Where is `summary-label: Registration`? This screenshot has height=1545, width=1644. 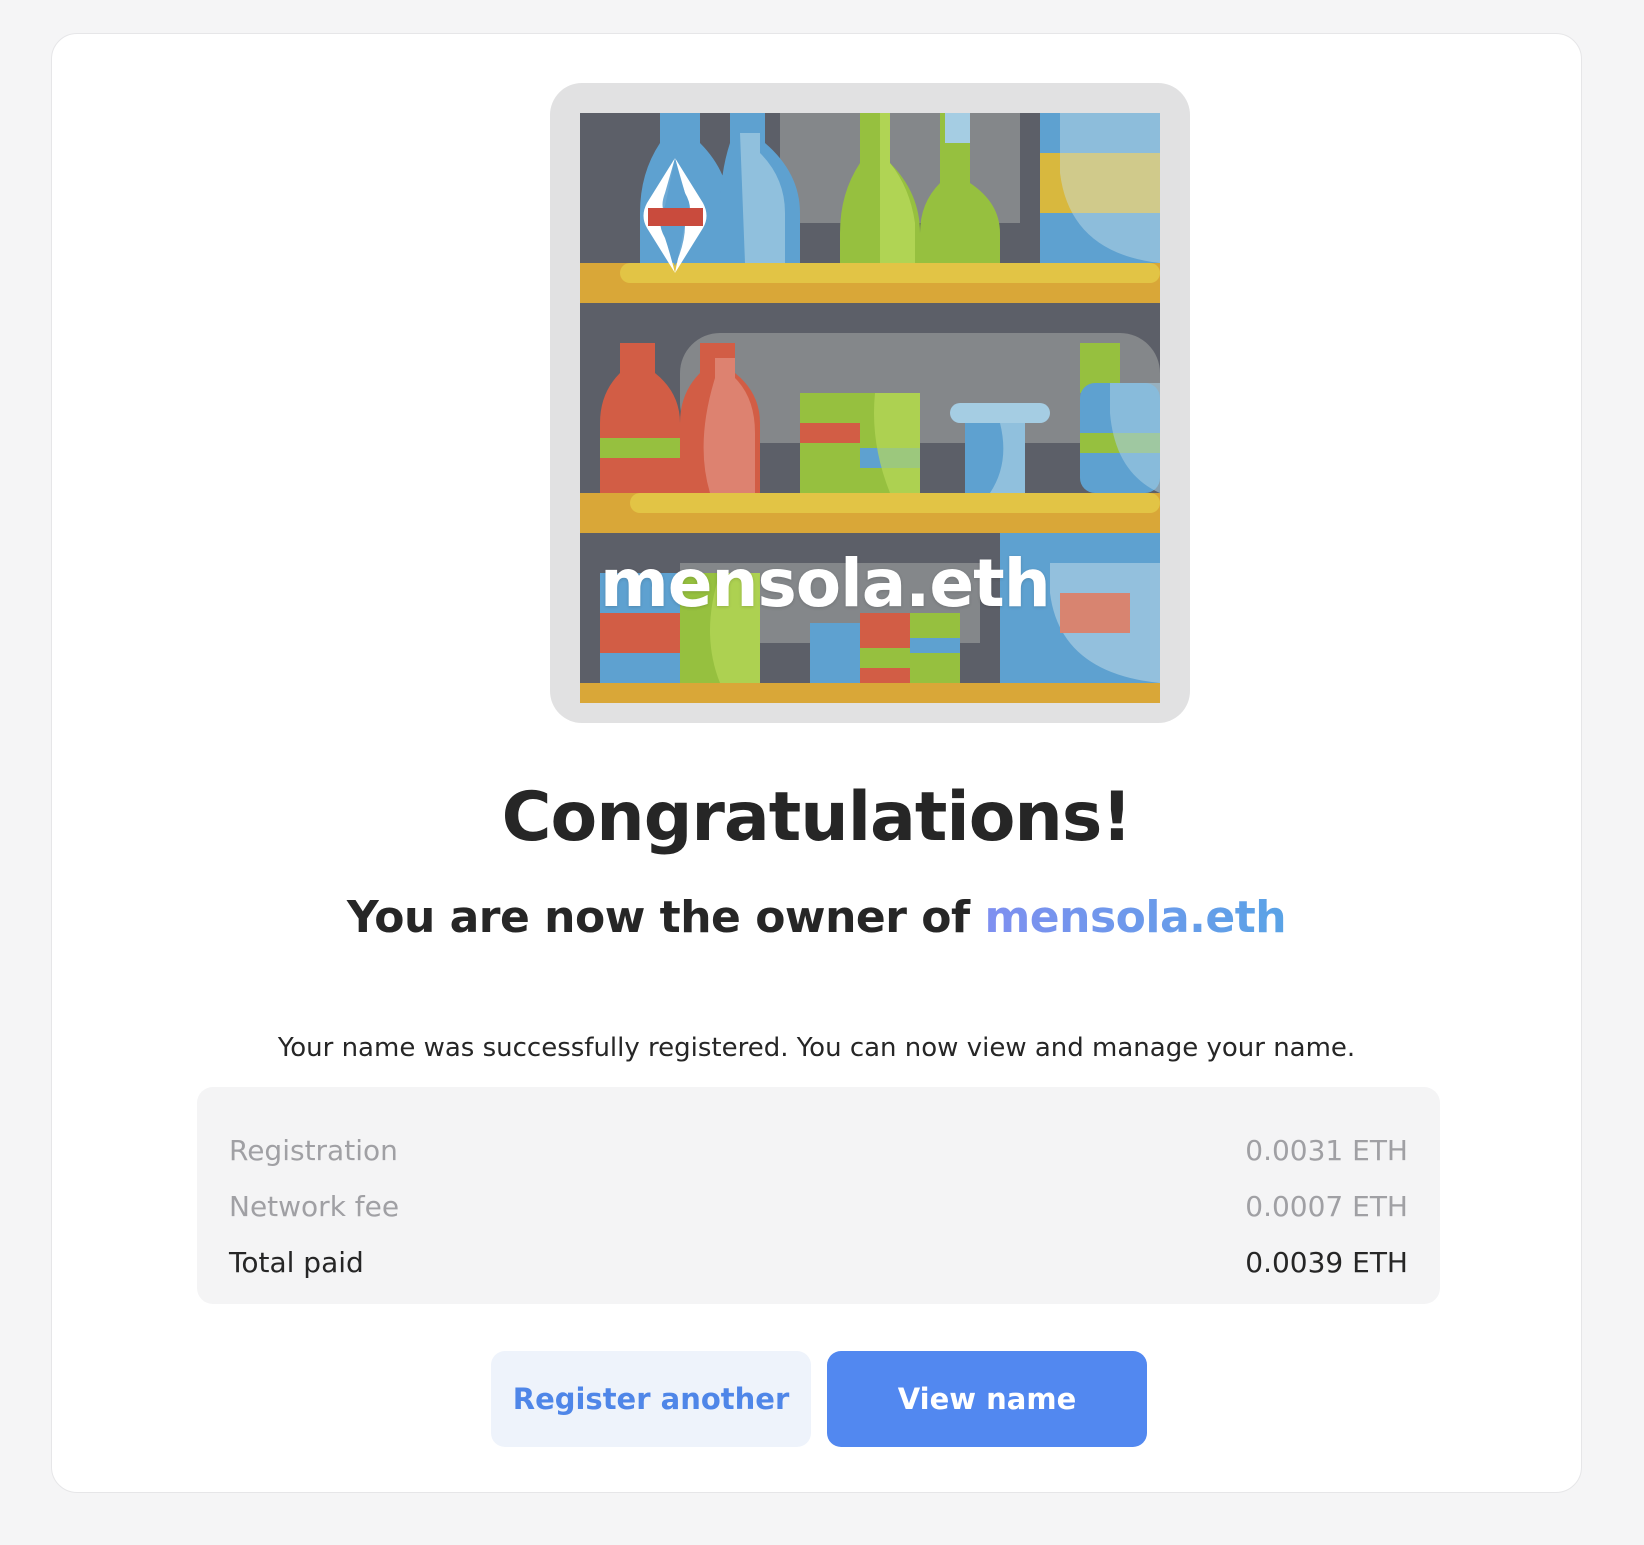 summary-label: Registration is located at coordinates (313, 1150).